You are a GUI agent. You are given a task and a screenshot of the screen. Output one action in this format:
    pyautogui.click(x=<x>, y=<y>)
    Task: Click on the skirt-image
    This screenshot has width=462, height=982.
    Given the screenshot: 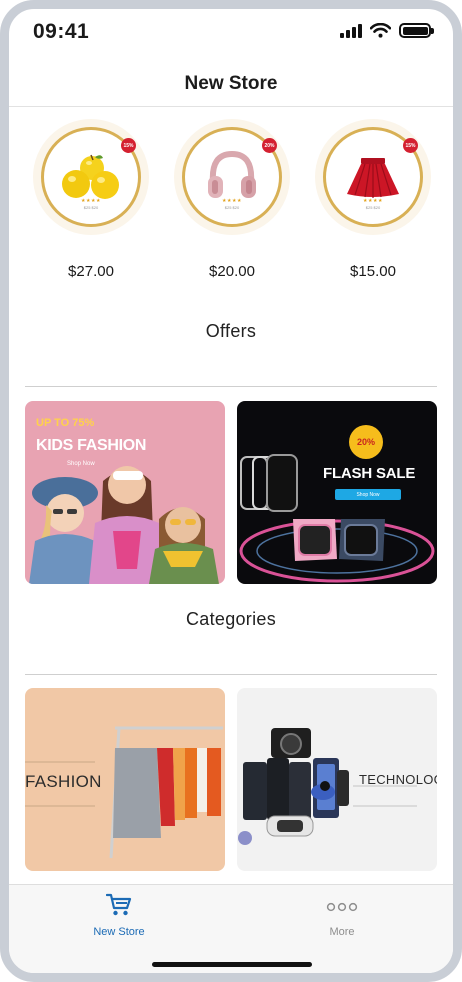 What is the action you would take?
    pyautogui.click(x=373, y=178)
    